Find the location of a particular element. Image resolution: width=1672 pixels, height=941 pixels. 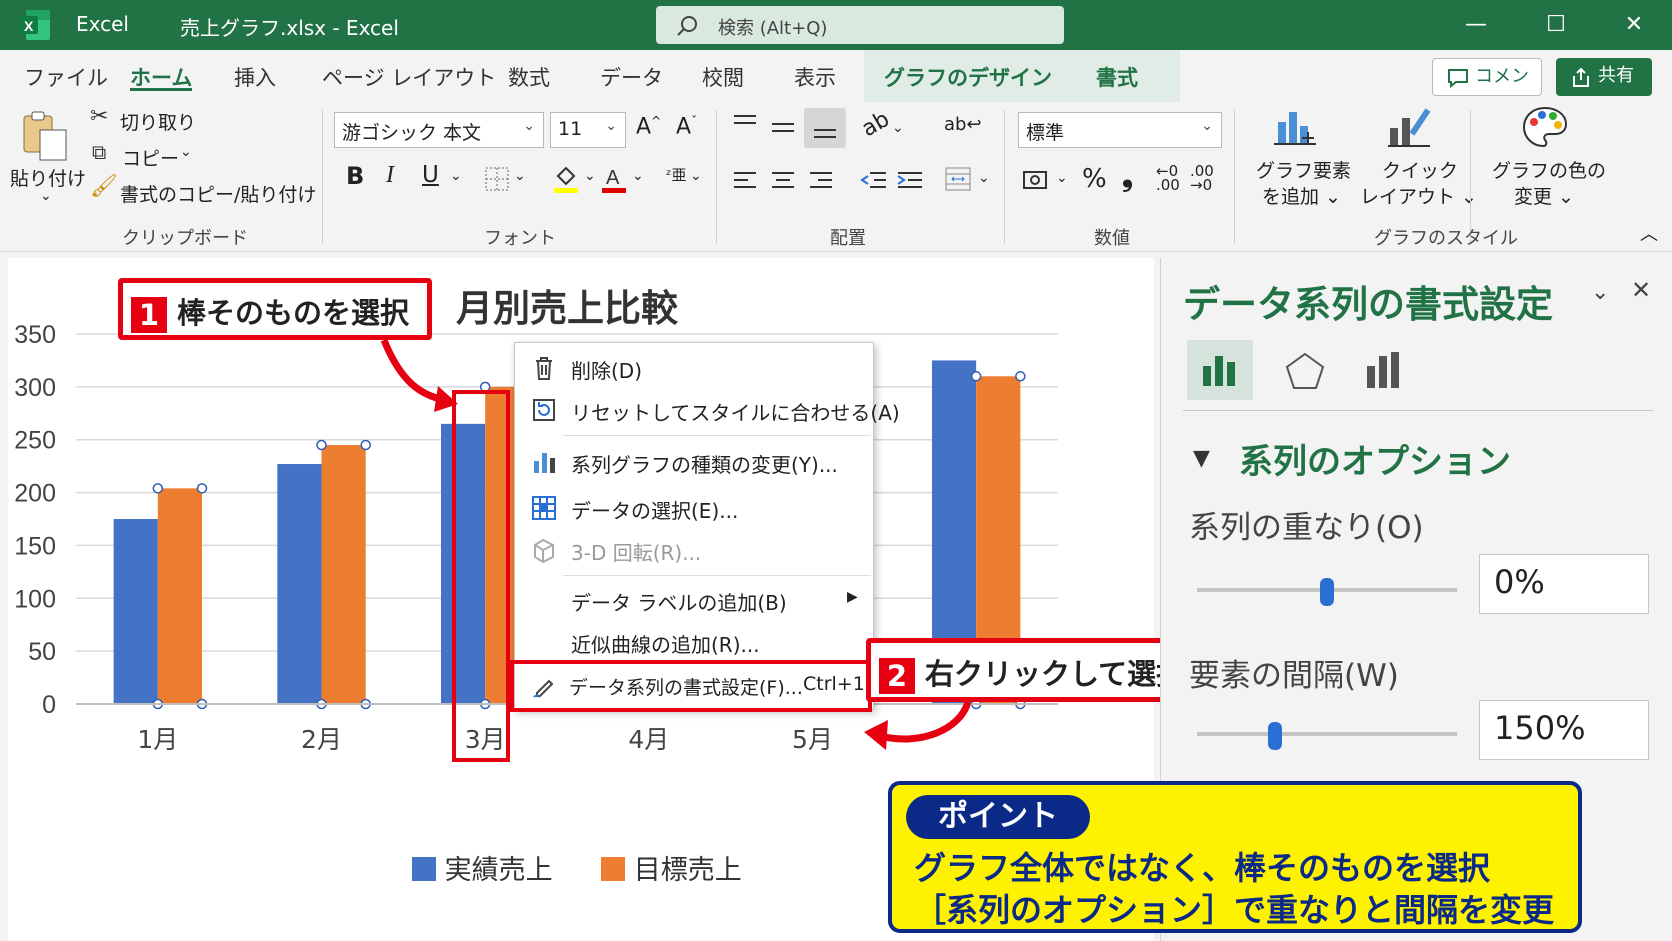

tab-data: データ is located at coordinates (631, 77).